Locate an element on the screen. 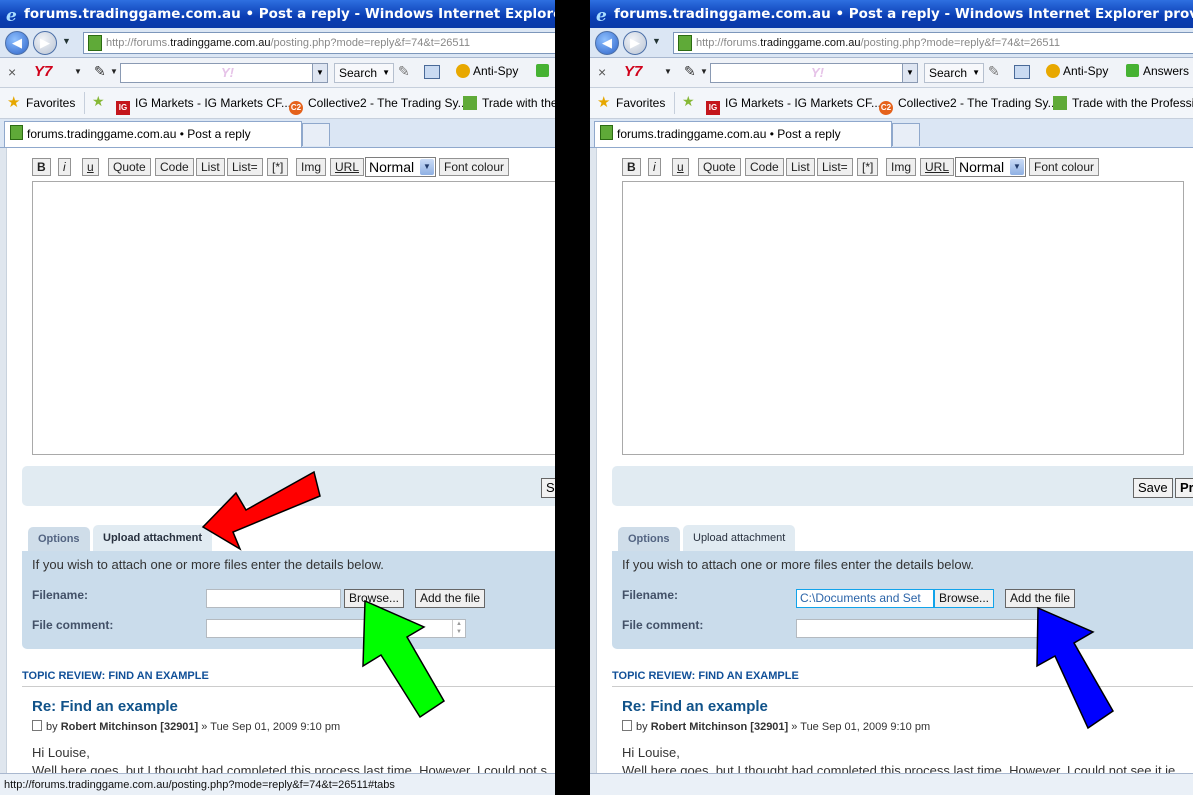  save-button: S is located at coordinates (548, 488).